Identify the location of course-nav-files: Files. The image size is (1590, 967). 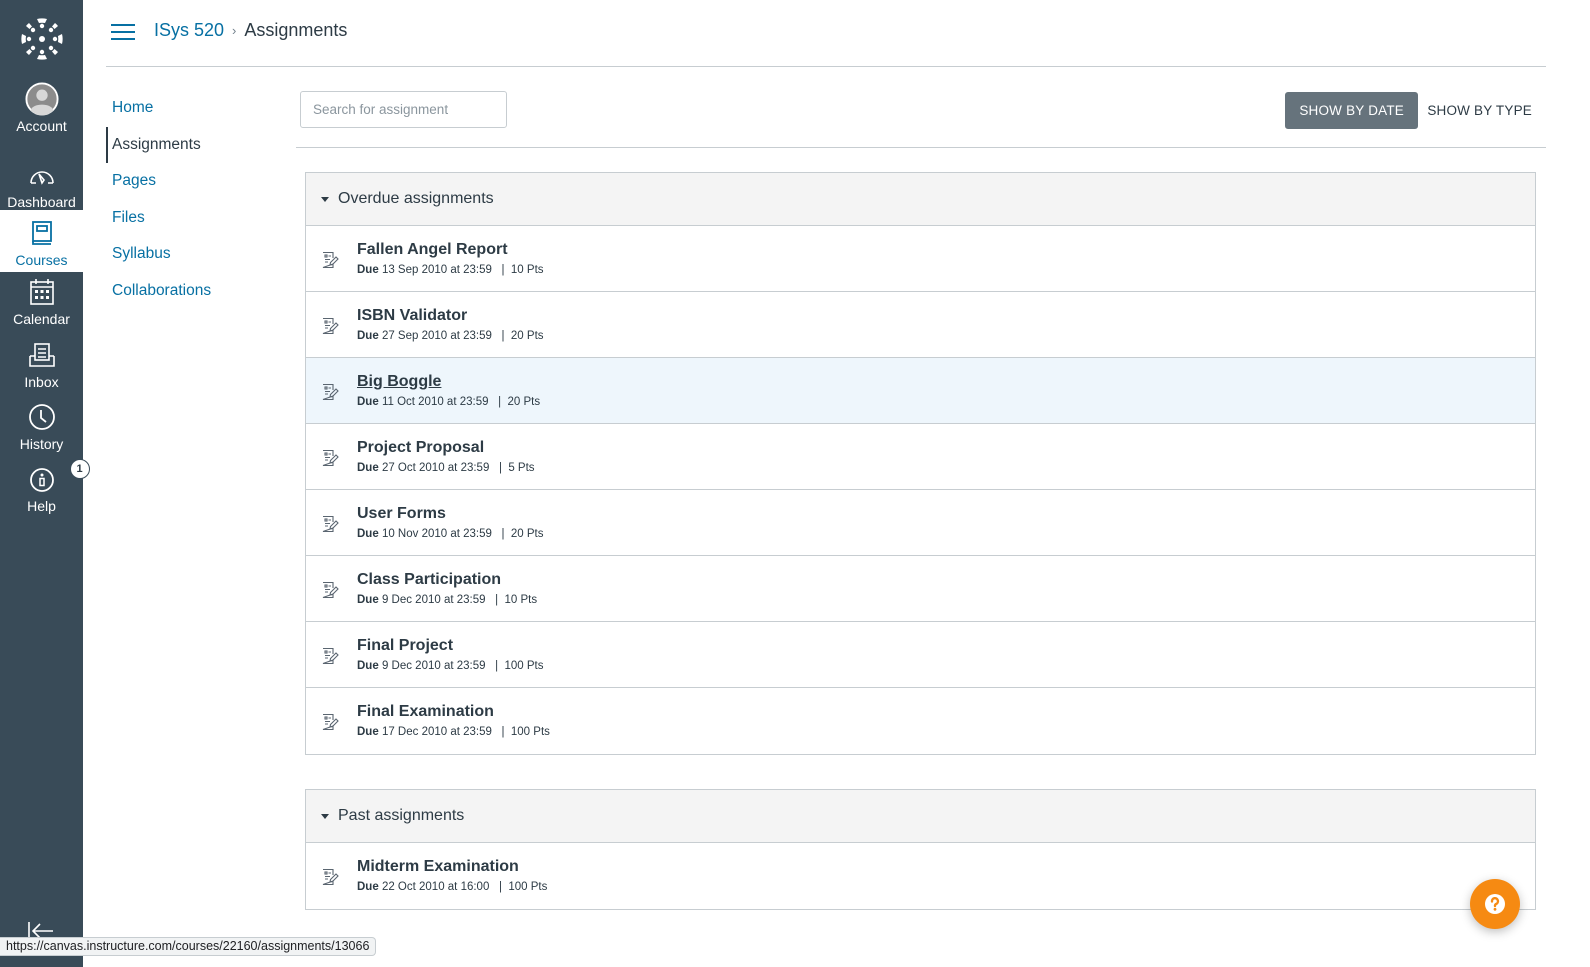
(196, 218).